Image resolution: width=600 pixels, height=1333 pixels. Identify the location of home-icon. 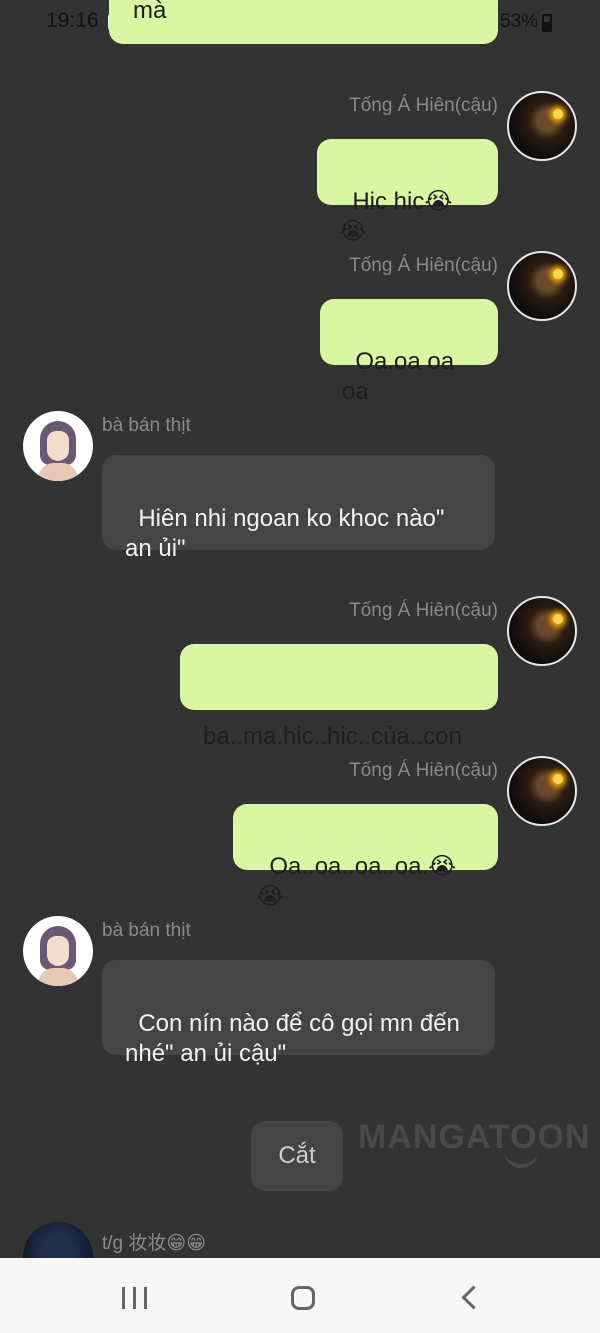
(303, 1298).